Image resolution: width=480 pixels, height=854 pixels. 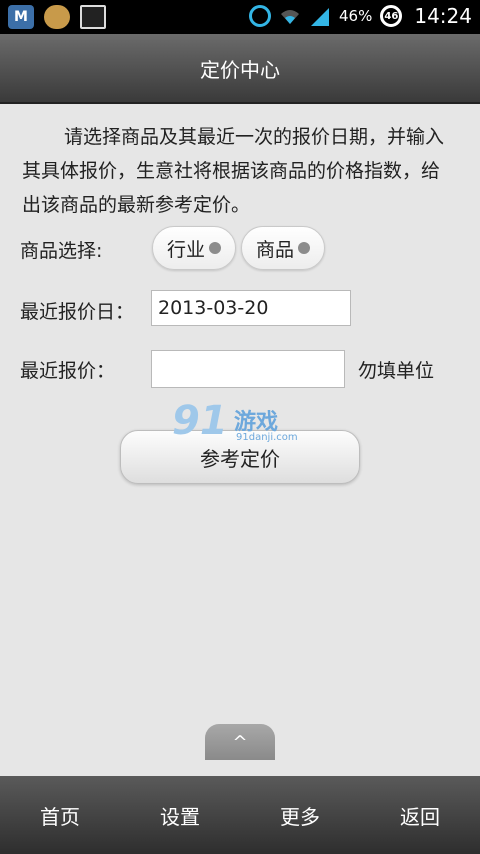 I want to click on burger-icon, so click(x=57, y=17).